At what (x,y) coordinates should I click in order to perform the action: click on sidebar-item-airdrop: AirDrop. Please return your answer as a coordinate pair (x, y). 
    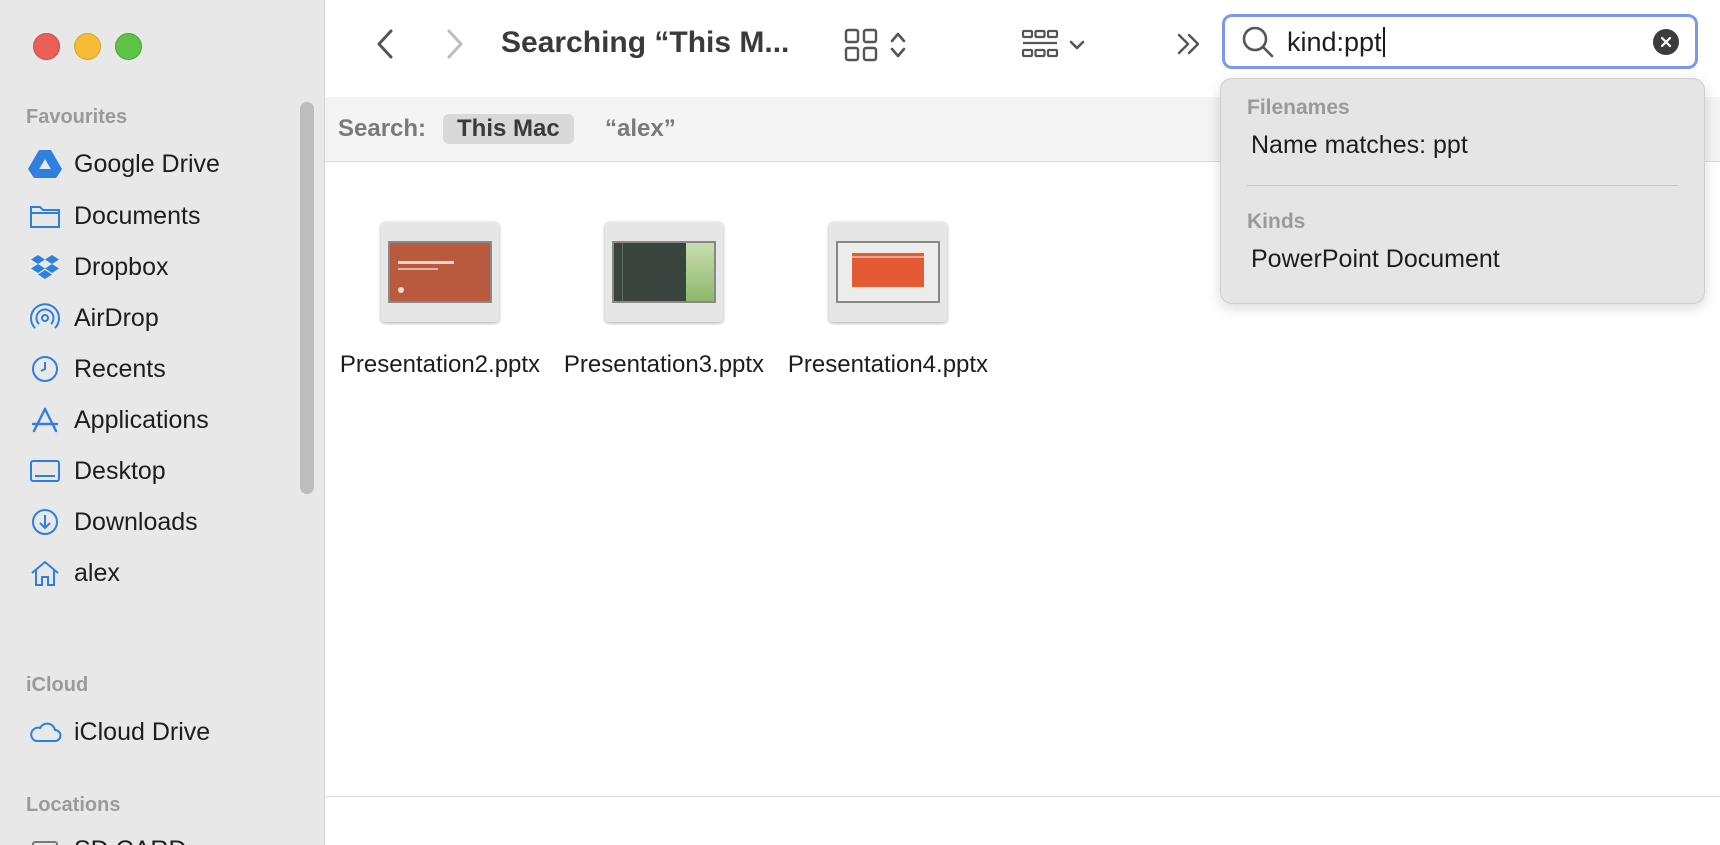
    Looking at the image, I should click on (92, 318).